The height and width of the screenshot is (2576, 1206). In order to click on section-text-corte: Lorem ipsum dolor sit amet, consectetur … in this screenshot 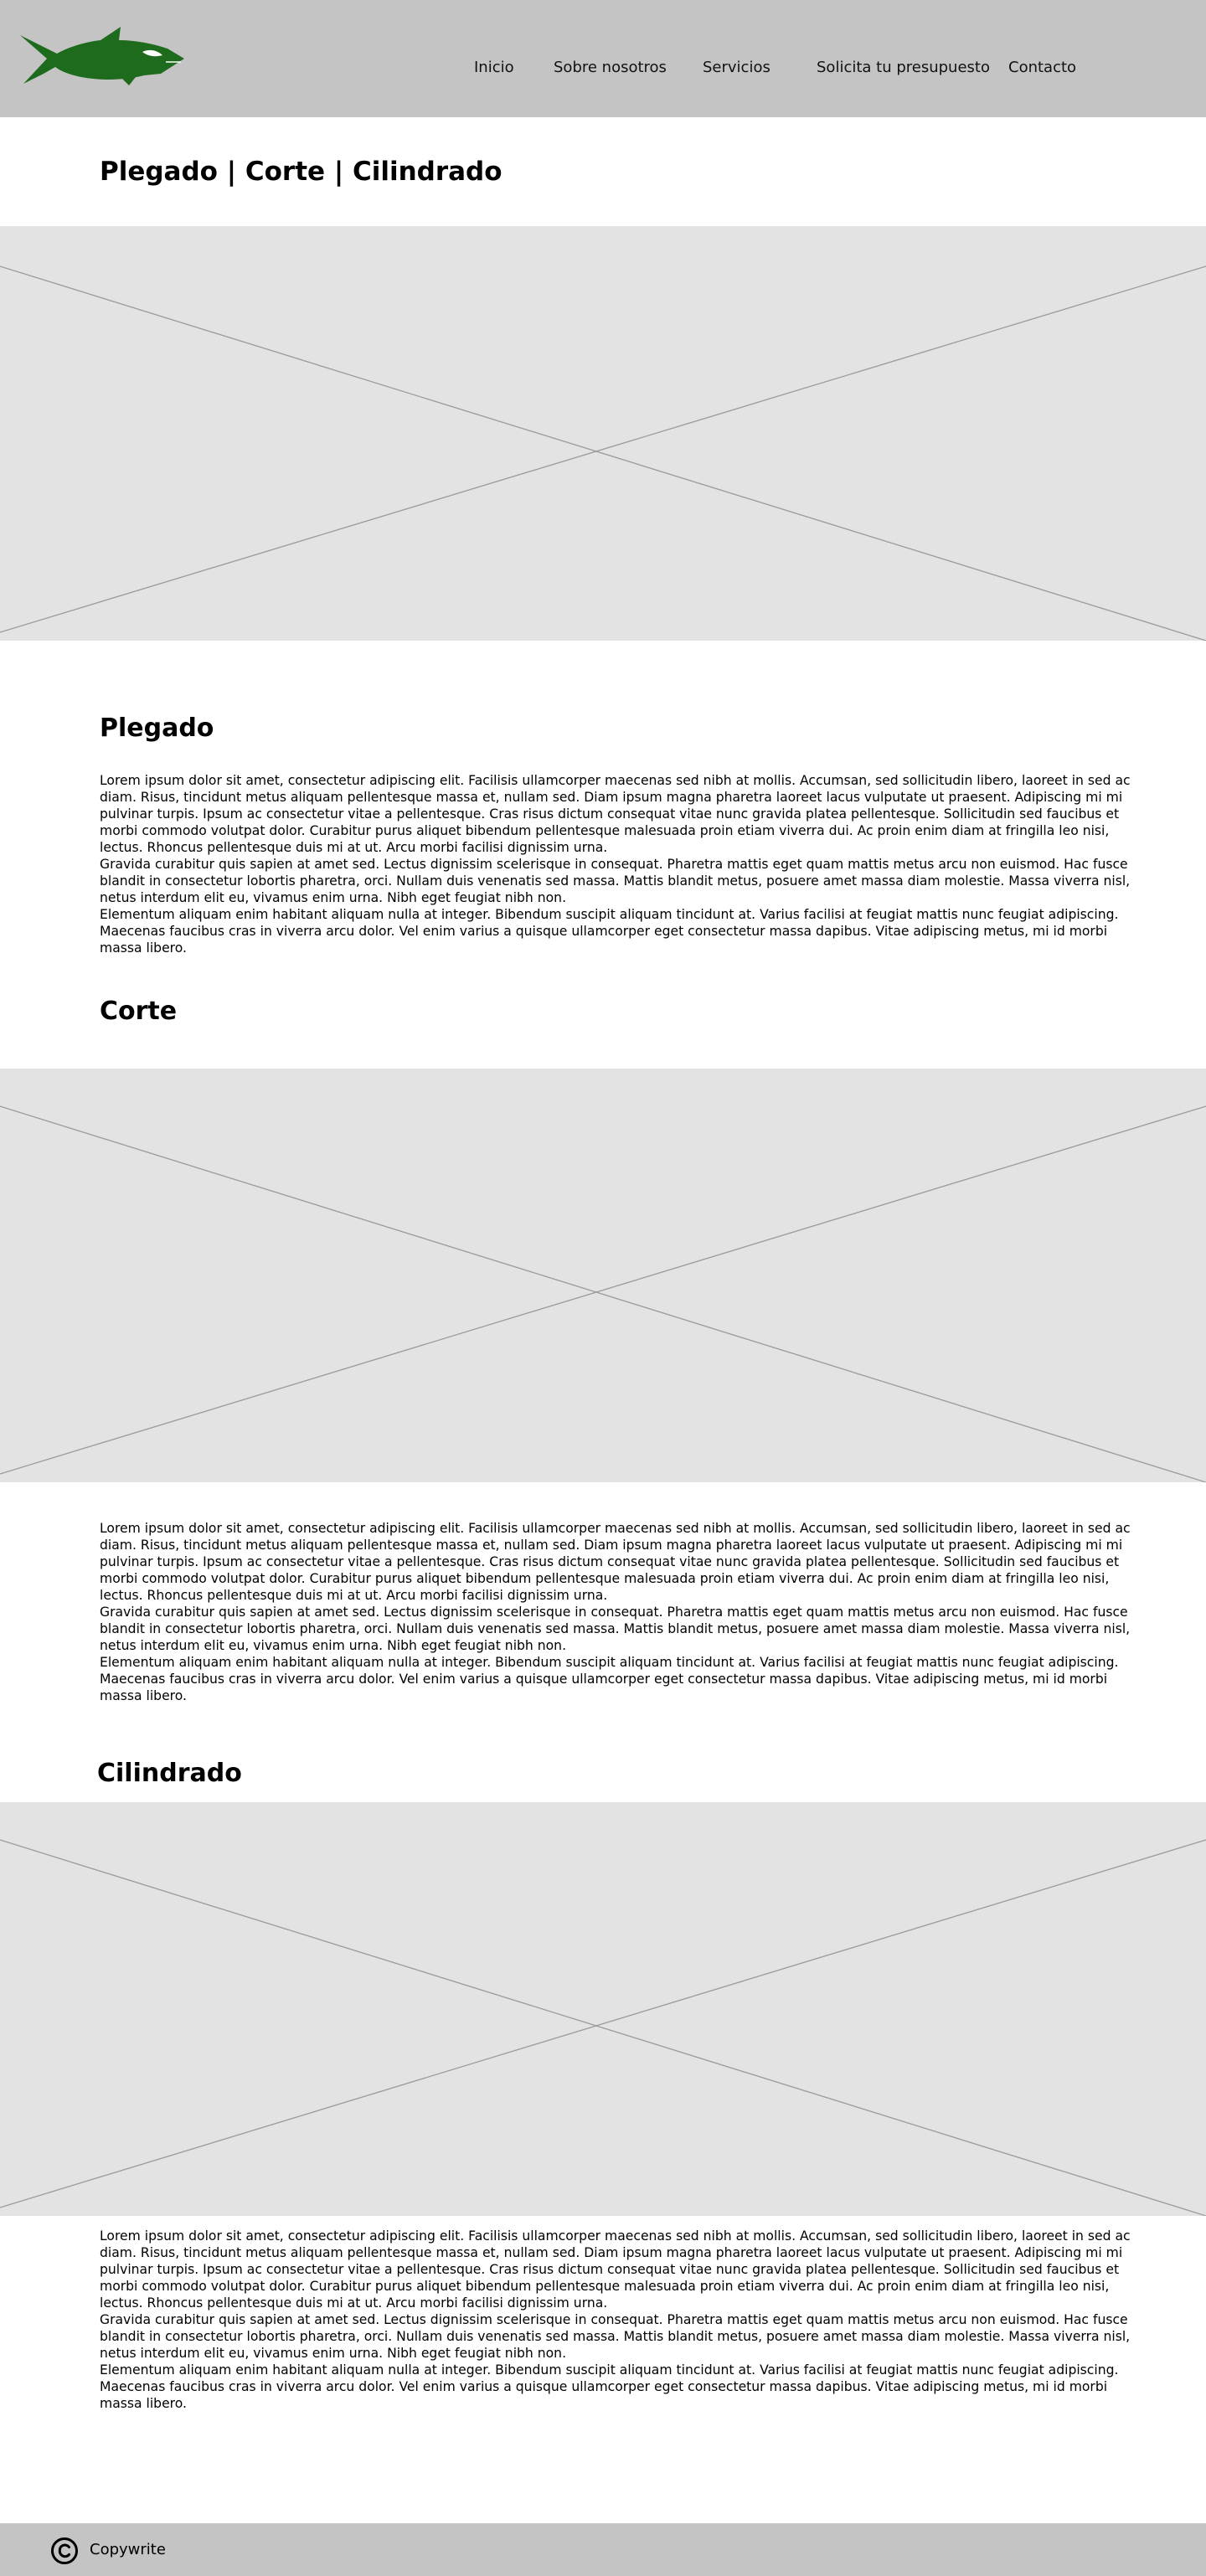, I will do `click(621, 1612)`.